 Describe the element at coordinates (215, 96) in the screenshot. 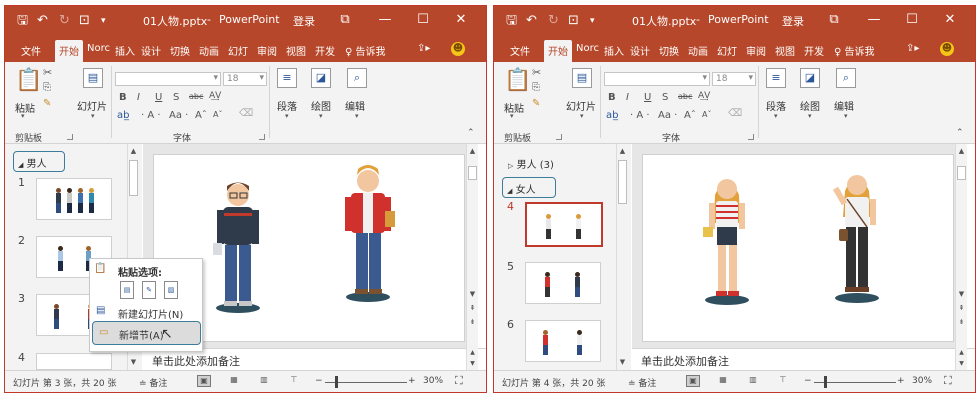

I see `char-spacing-icon: A͢V` at that location.